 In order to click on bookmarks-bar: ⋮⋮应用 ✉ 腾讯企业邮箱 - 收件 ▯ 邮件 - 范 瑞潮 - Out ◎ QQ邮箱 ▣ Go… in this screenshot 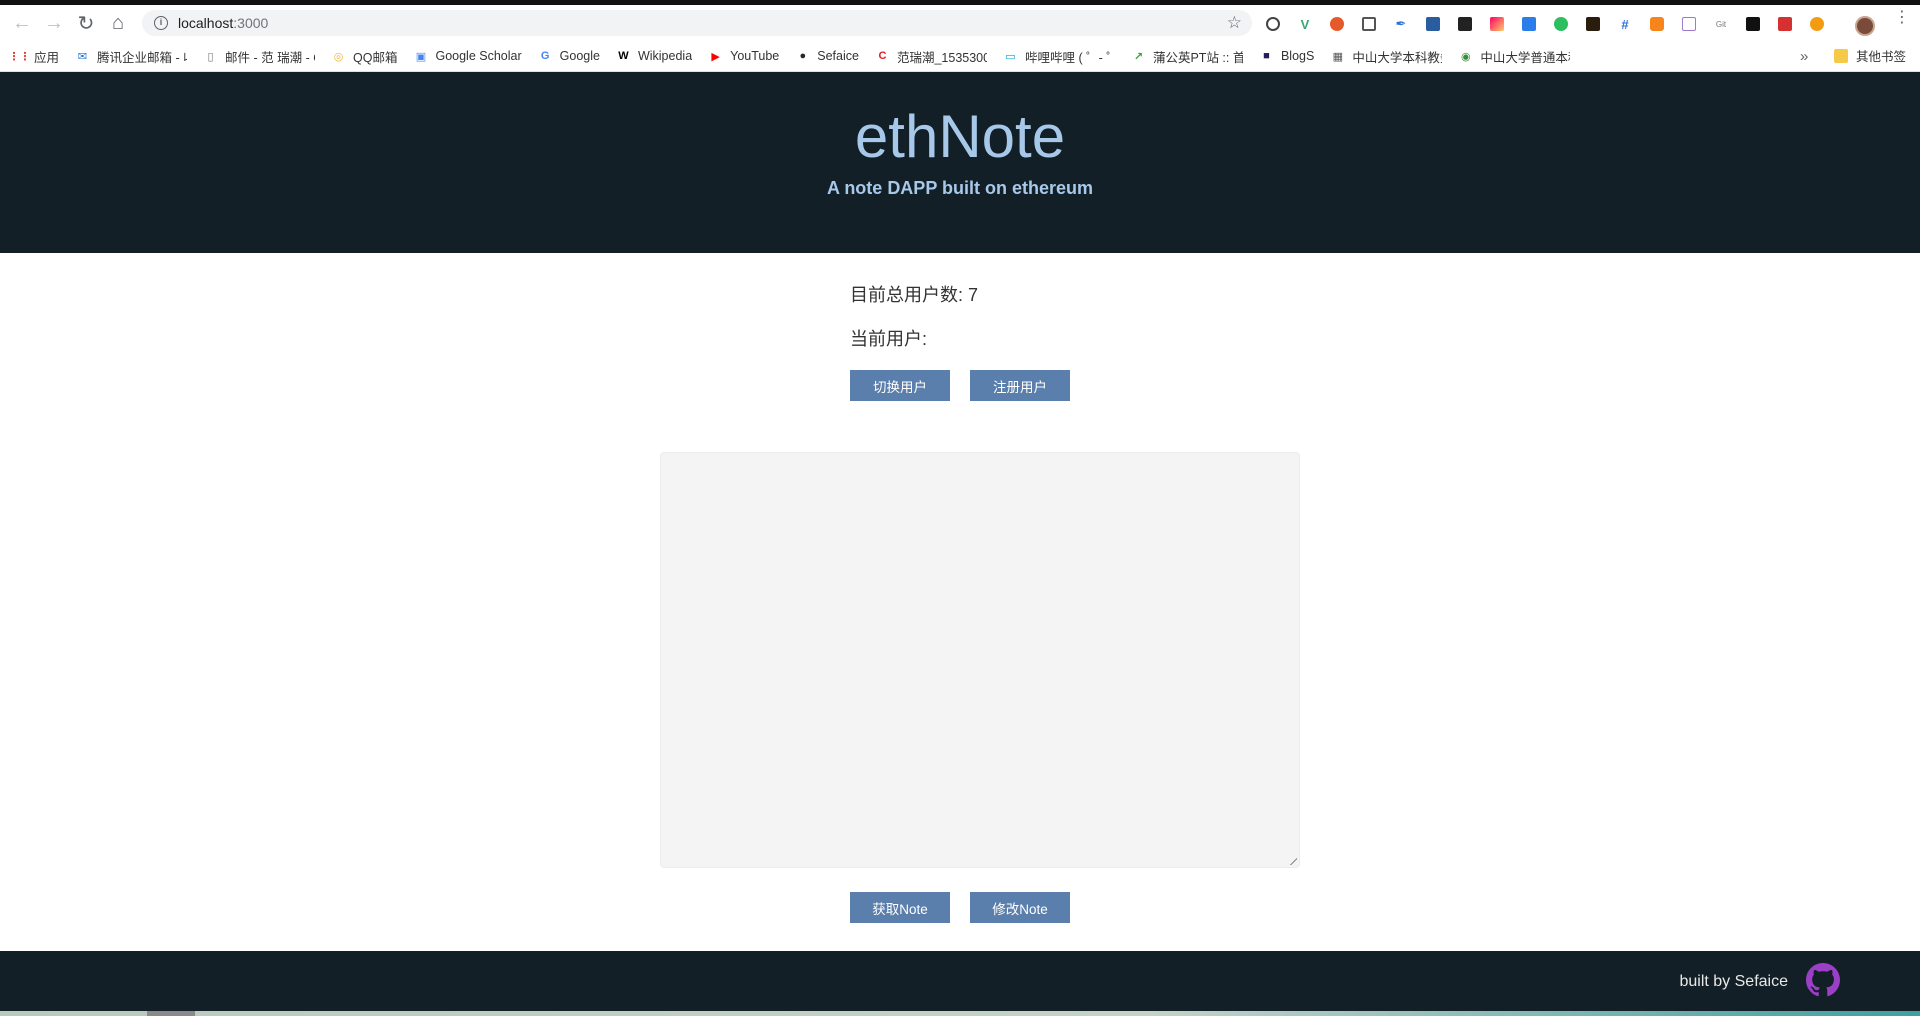, I will do `click(960, 56)`.